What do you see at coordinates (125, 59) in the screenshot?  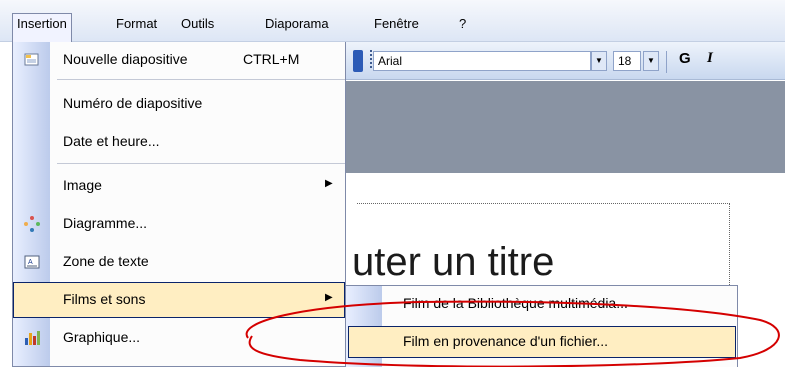 I see `menu-item-label: Nouvelle diapositive` at bounding box center [125, 59].